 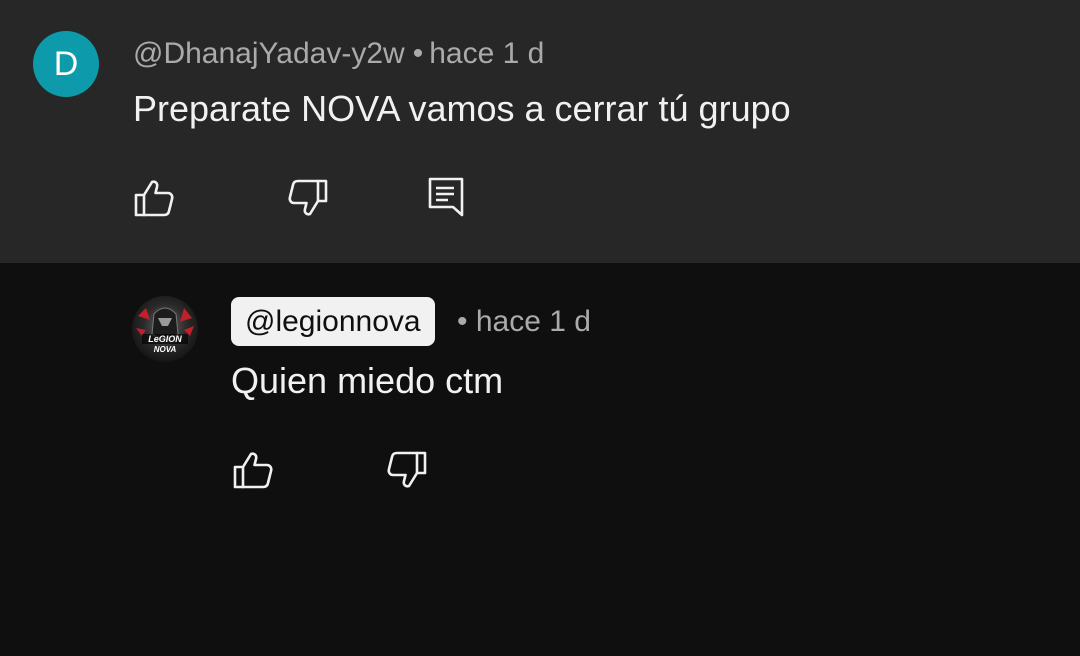 What do you see at coordinates (66, 64) in the screenshot?
I see `avatar: D` at bounding box center [66, 64].